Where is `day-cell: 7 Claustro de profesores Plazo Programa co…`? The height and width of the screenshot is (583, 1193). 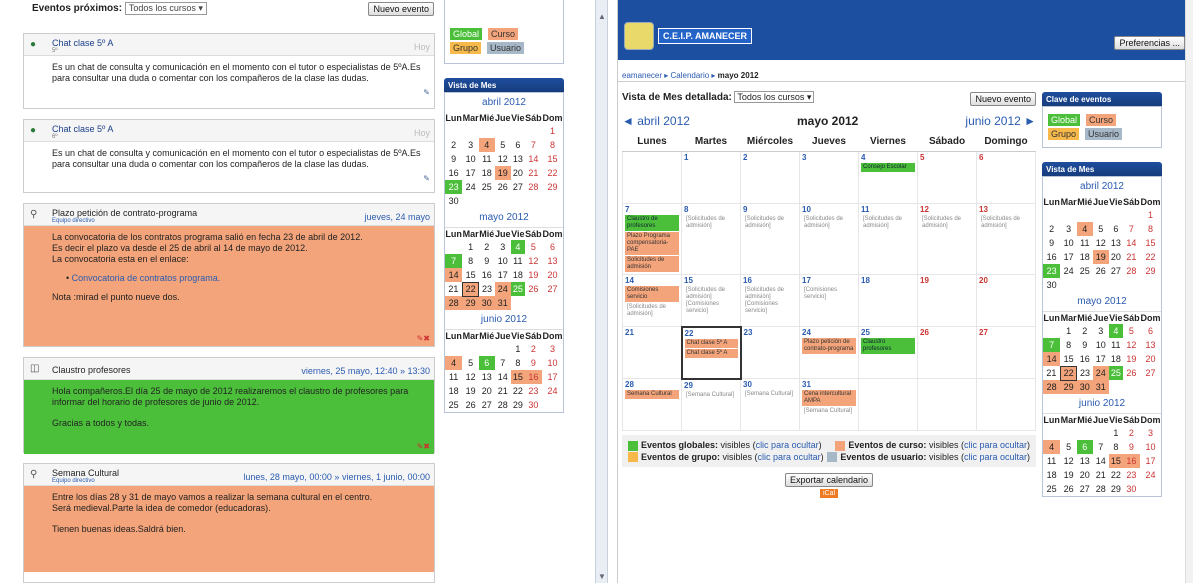 day-cell: 7 Claustro de profesores Plazo Programa co… is located at coordinates (652, 239).